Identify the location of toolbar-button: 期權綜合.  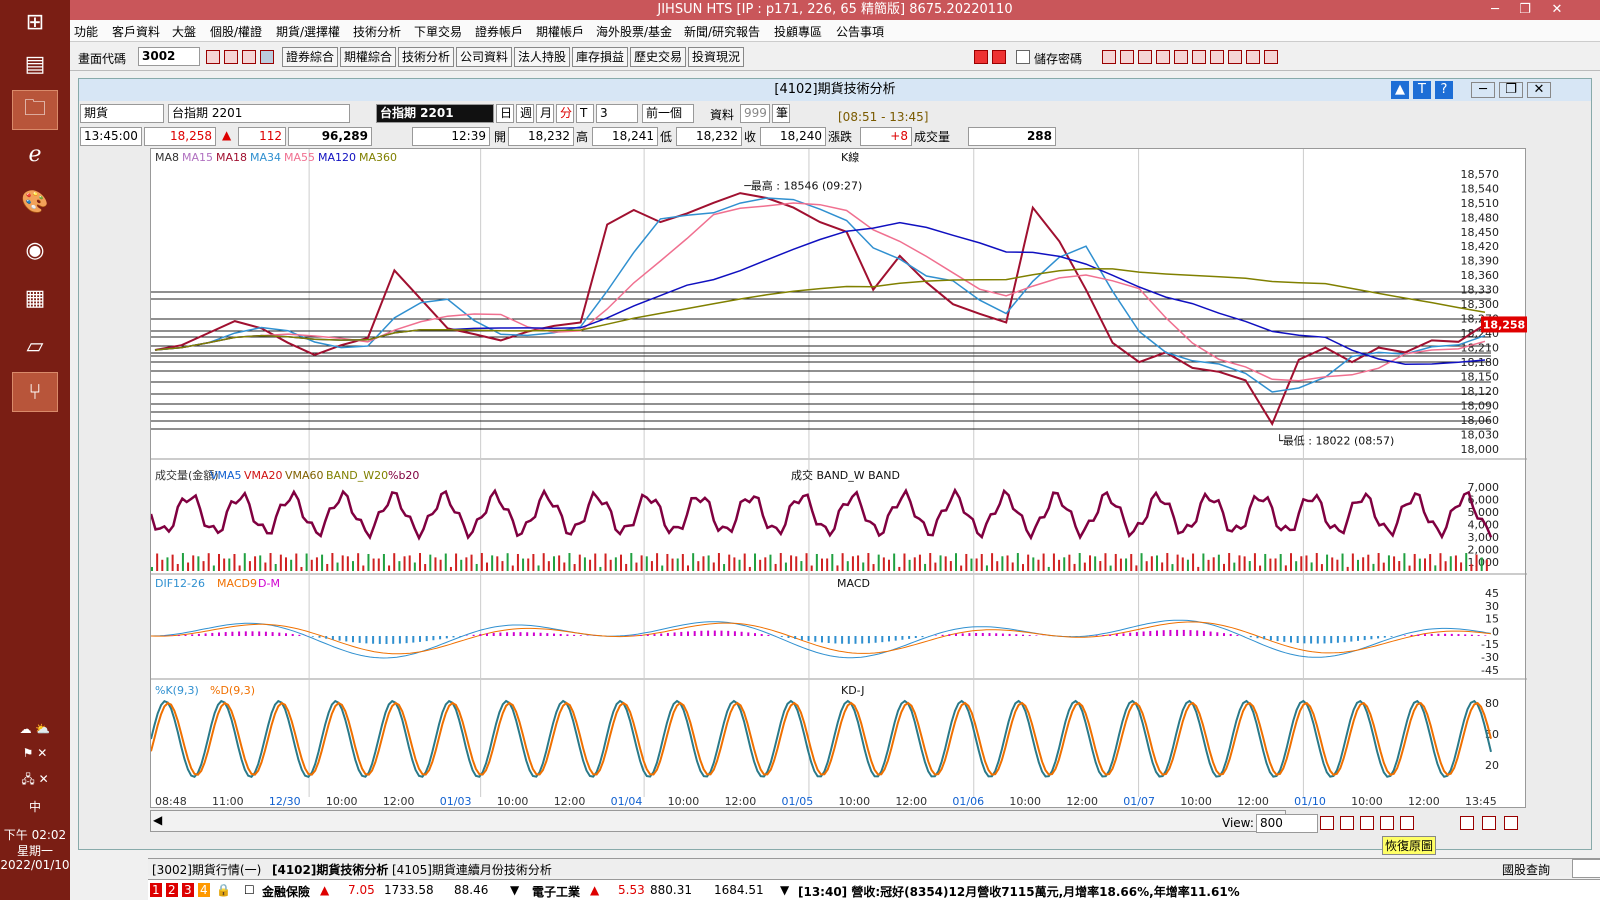
(368, 57).